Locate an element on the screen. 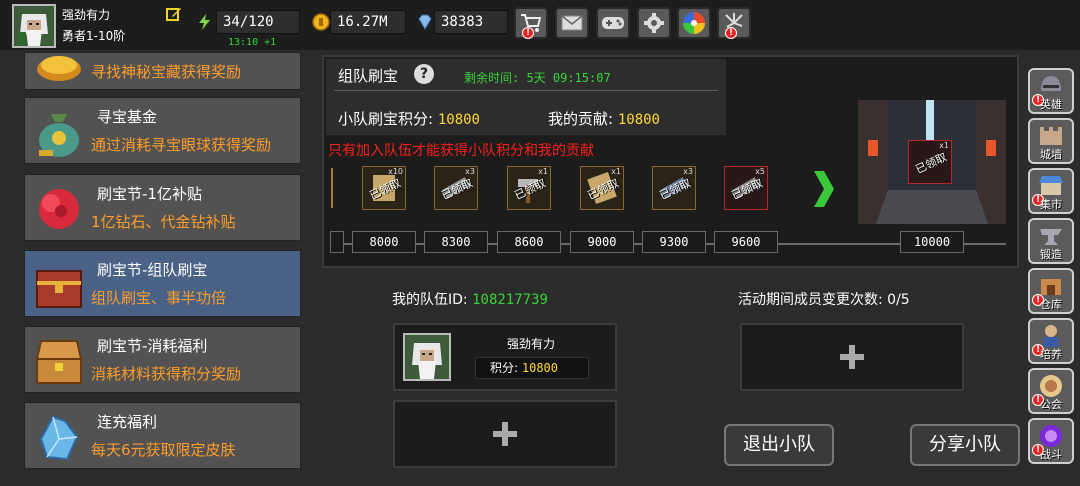 This screenshot has width=1080, height=486. final-reward-slot: x1 已领取 is located at coordinates (930, 162).